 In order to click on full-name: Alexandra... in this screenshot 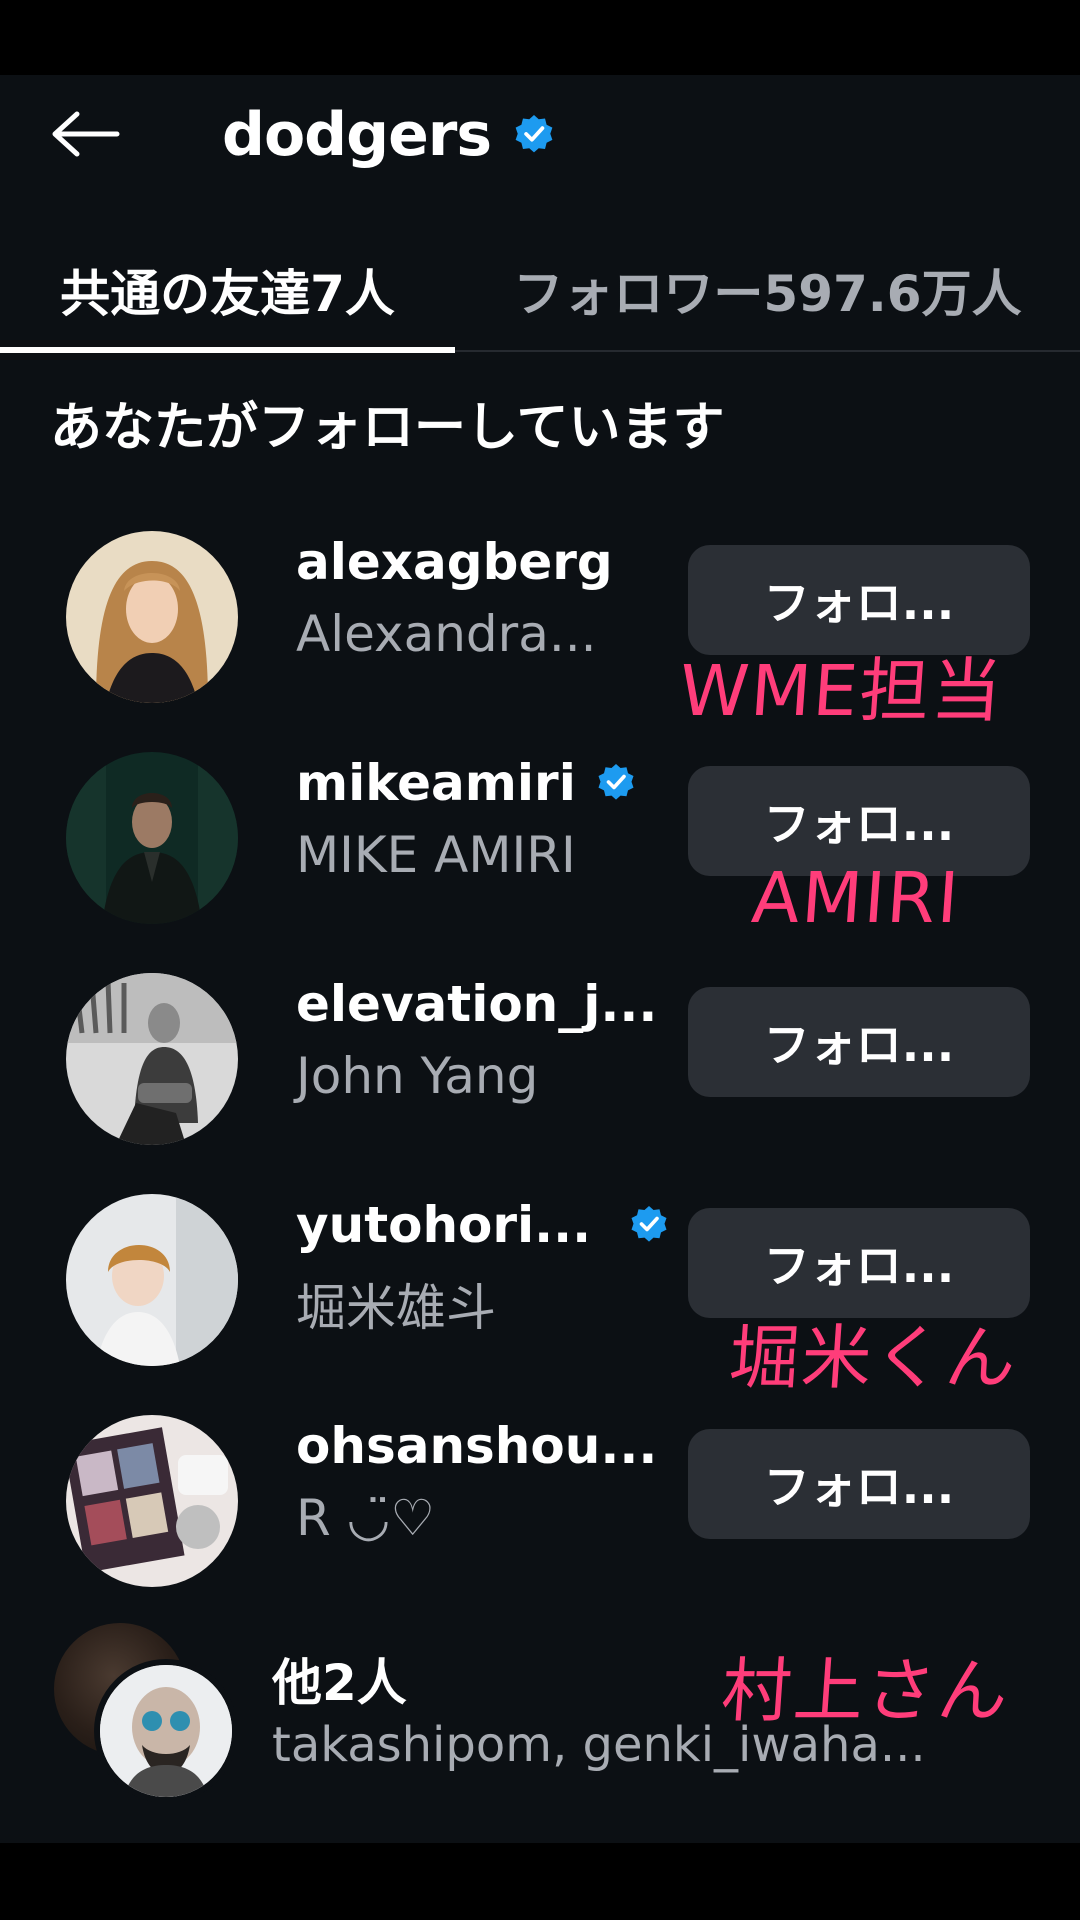, I will do `click(446, 634)`.